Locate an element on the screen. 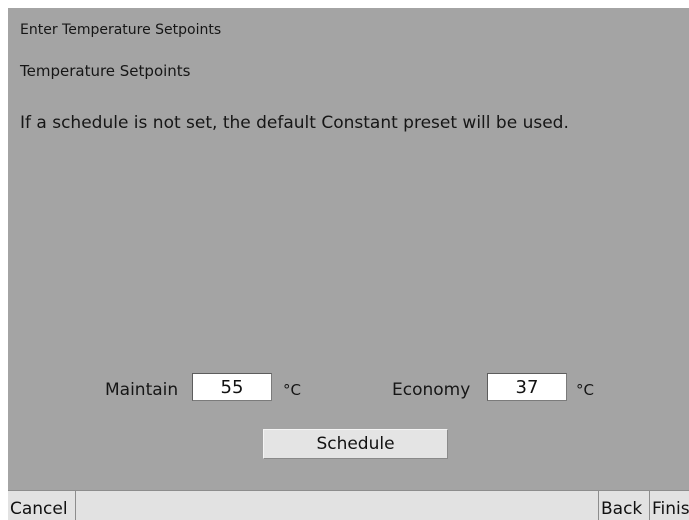 The width and height of the screenshot is (689, 520). economy-label: Economy is located at coordinates (431, 390).